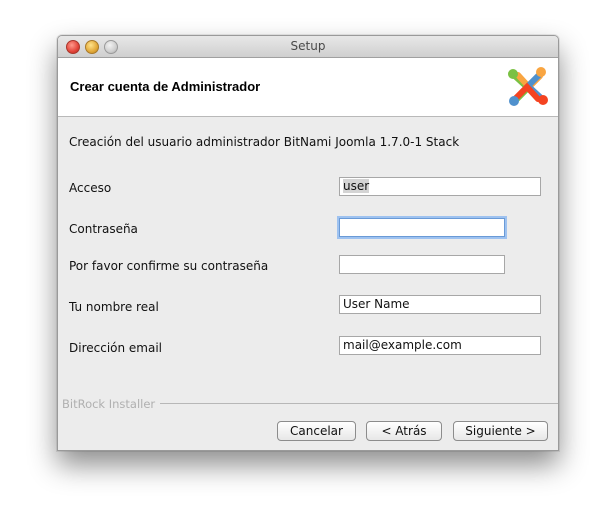 The width and height of the screenshot is (614, 529). Describe the element at coordinates (422, 227) in the screenshot. I see `password-input` at that location.